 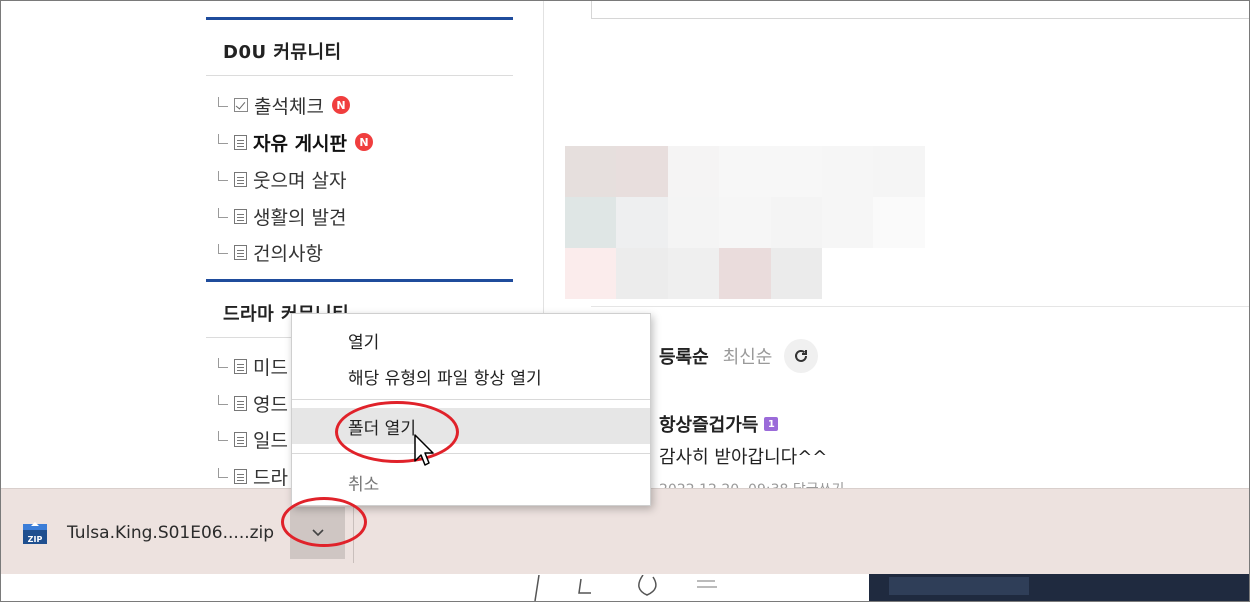 I want to click on refresh-button, so click(x=801, y=356).